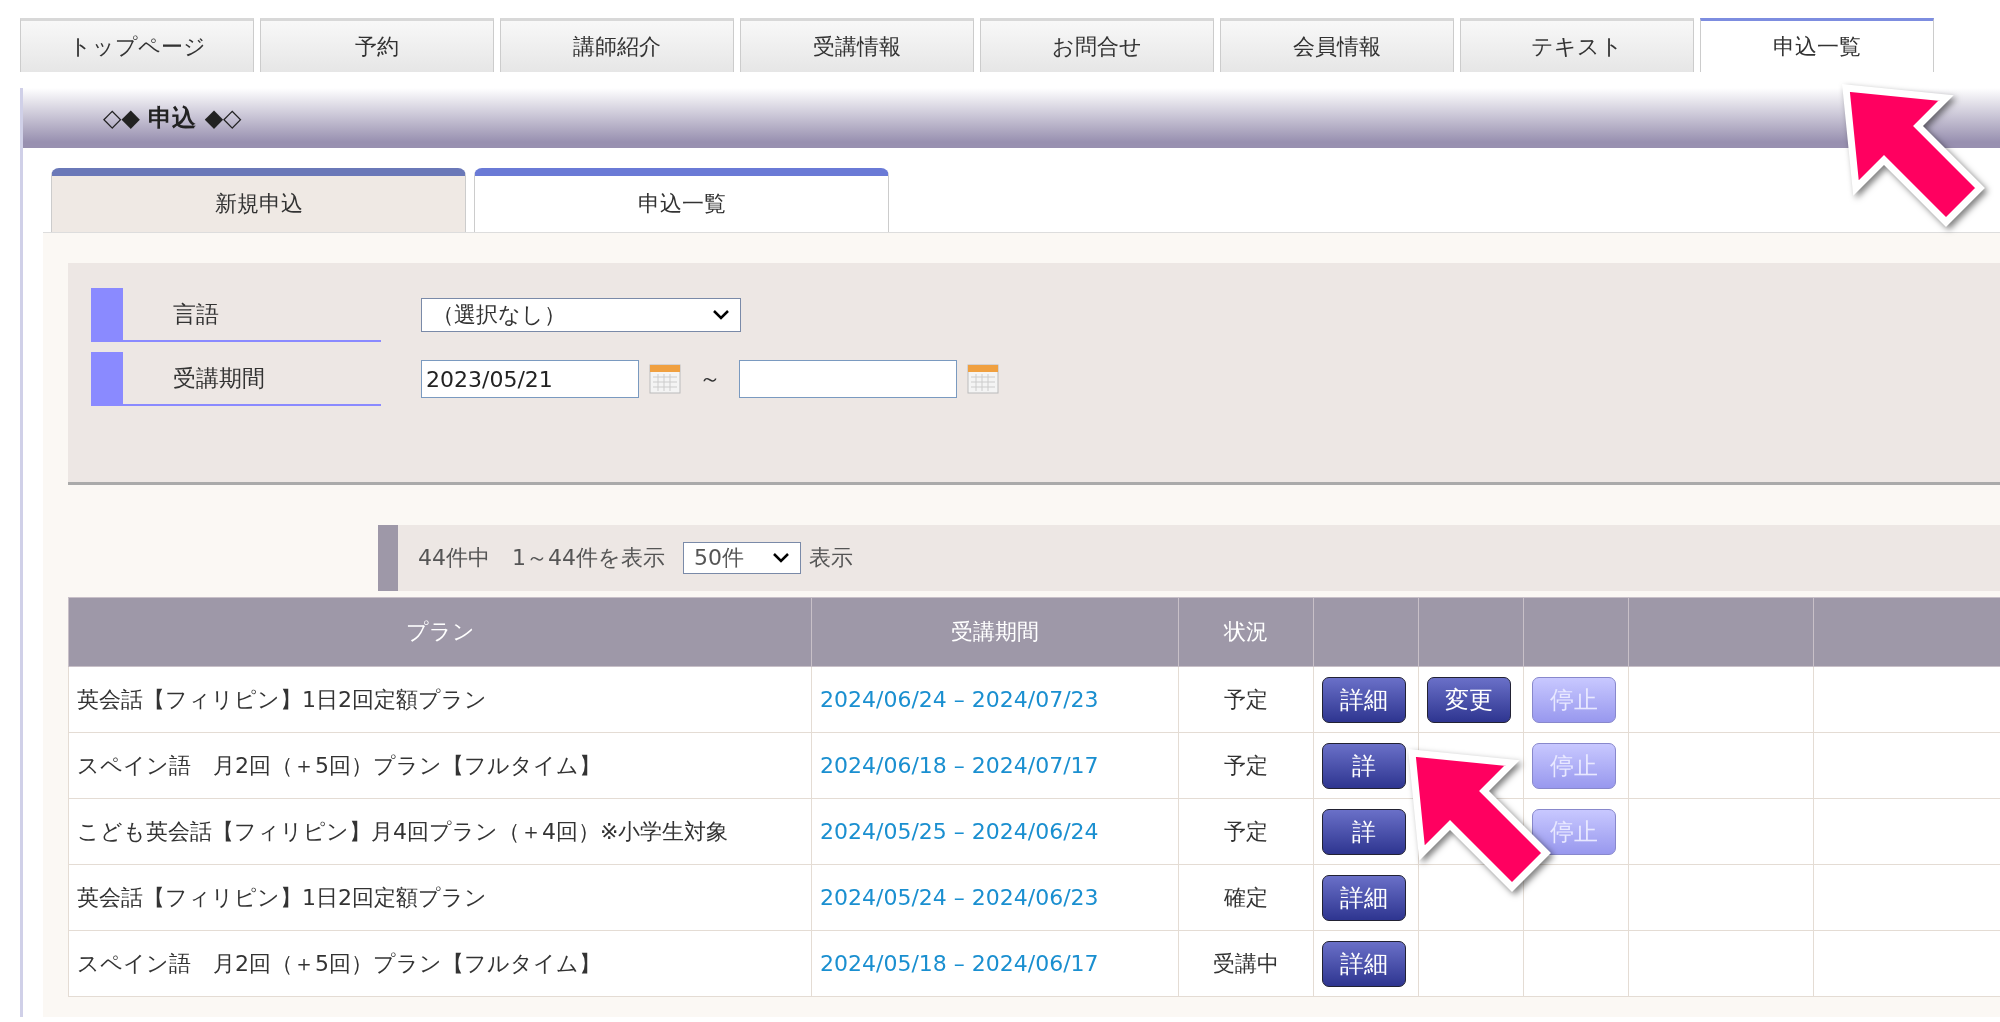  What do you see at coordinates (236, 379) in the screenshot?
I see `field-label: 受講期間` at bounding box center [236, 379].